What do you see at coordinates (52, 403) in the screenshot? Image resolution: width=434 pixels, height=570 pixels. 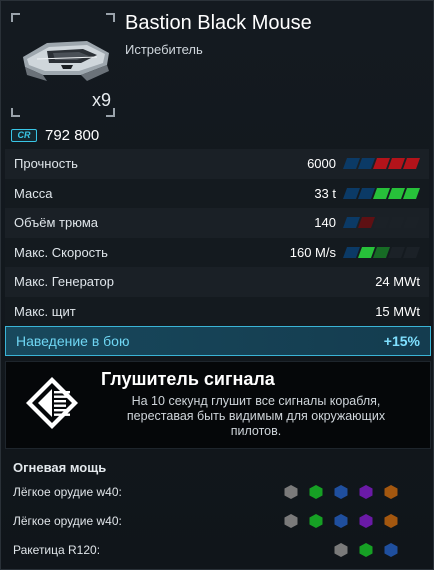 I see `signal-jammer-icon` at bounding box center [52, 403].